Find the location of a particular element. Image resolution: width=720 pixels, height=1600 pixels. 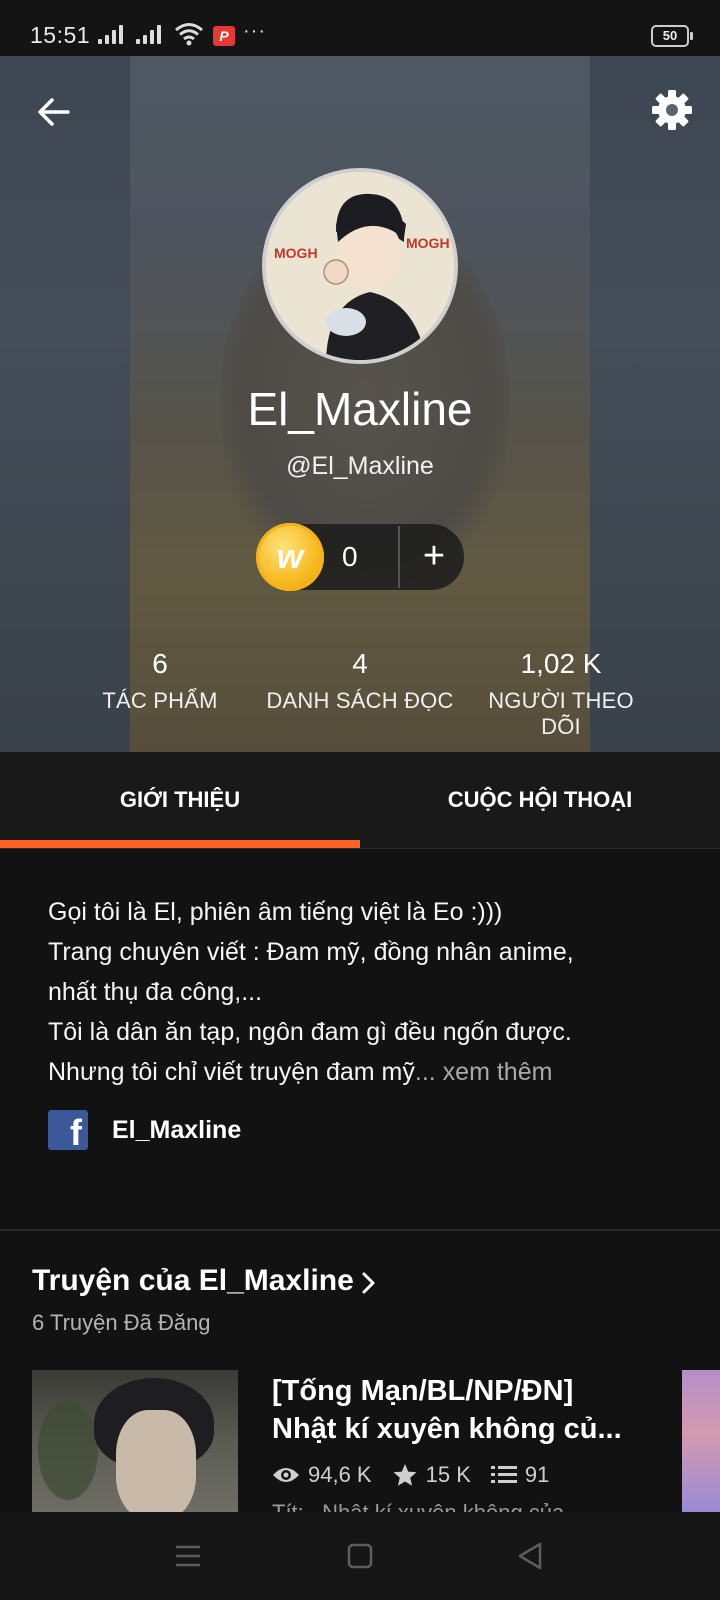

add-coins-button: + is located at coordinates (434, 557).